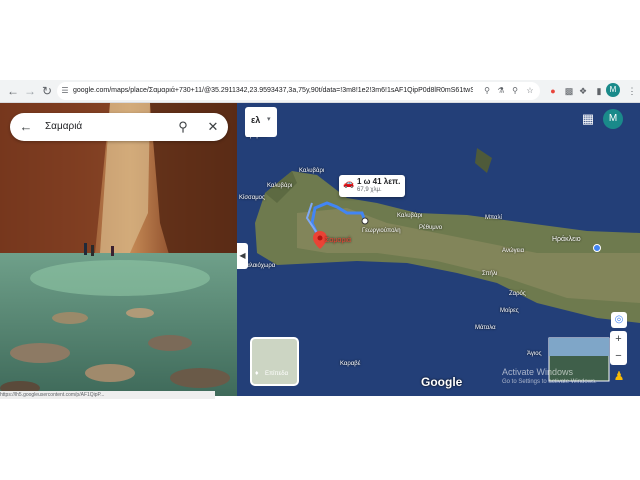 This screenshot has width=640, height=480. I want to click on reload-icon: ↻, so click(47, 91).